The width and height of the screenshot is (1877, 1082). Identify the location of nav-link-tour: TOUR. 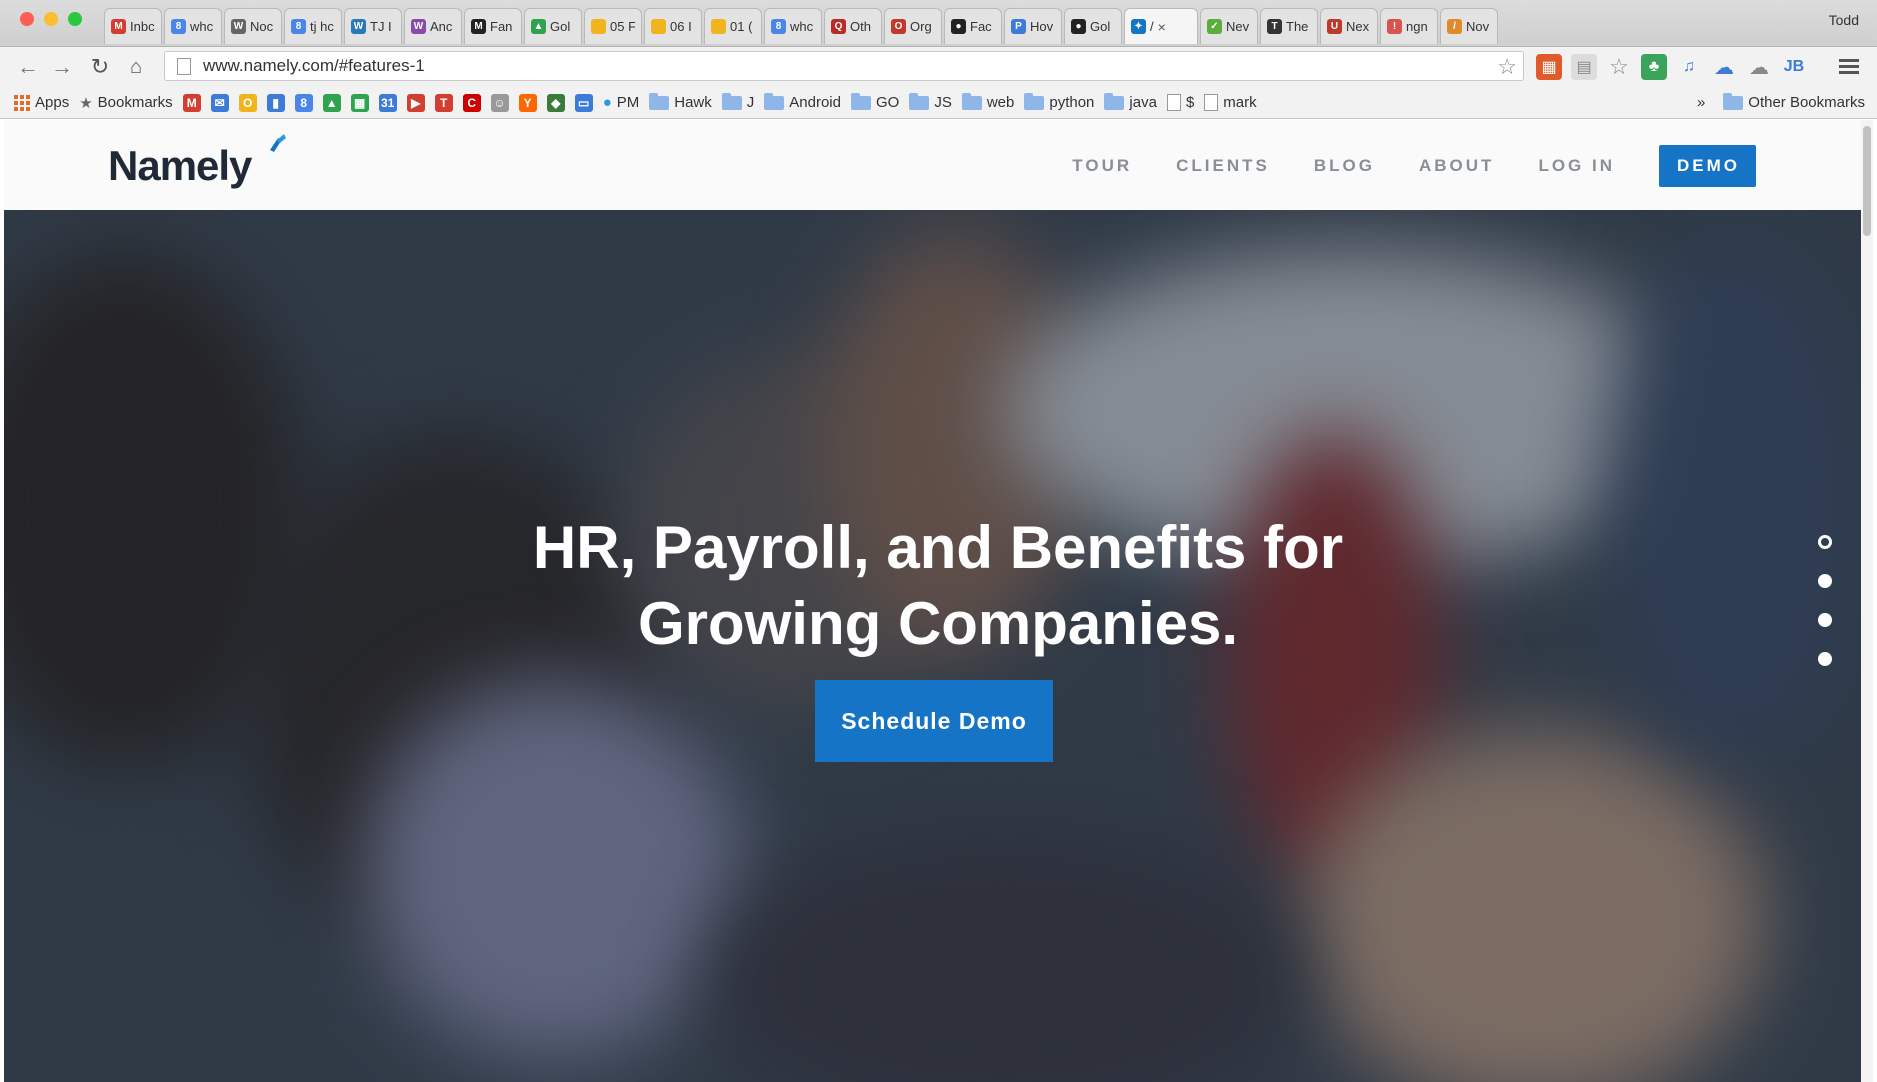
(1102, 166).